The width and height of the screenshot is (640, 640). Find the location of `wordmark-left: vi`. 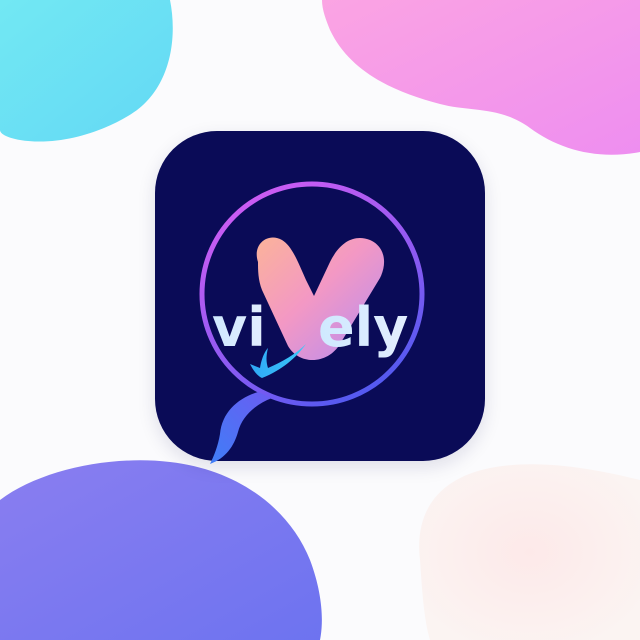

wordmark-left: vi is located at coordinates (239, 327).